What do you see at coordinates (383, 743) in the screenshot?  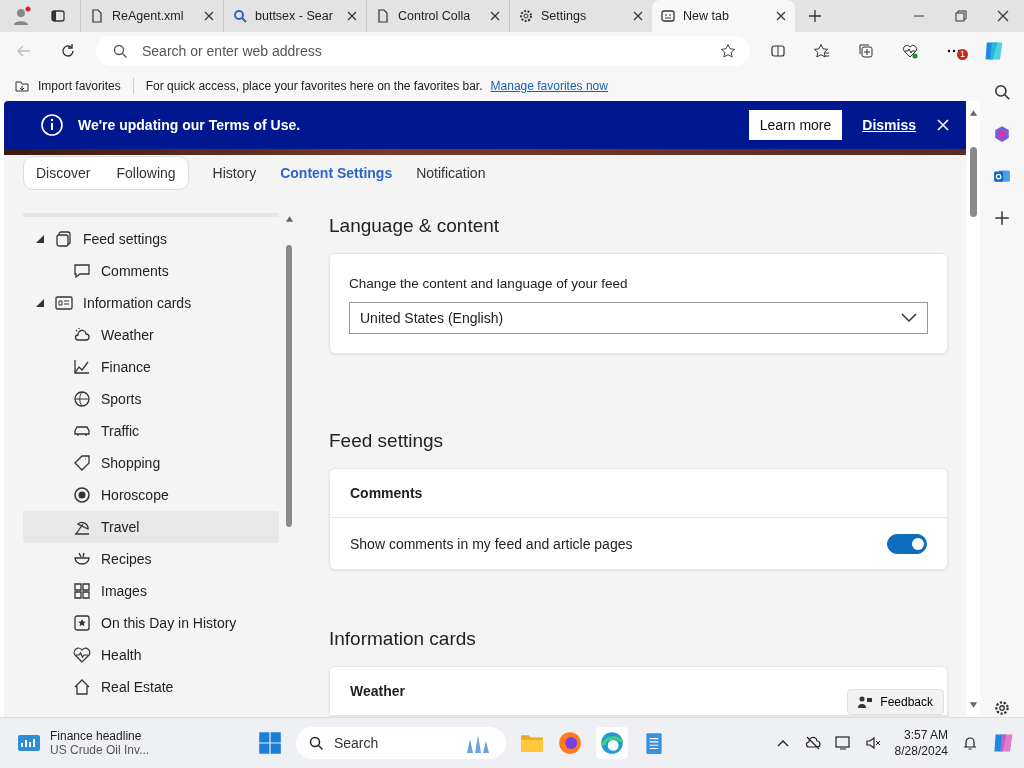 I see `taskbar-search-field: Search` at bounding box center [383, 743].